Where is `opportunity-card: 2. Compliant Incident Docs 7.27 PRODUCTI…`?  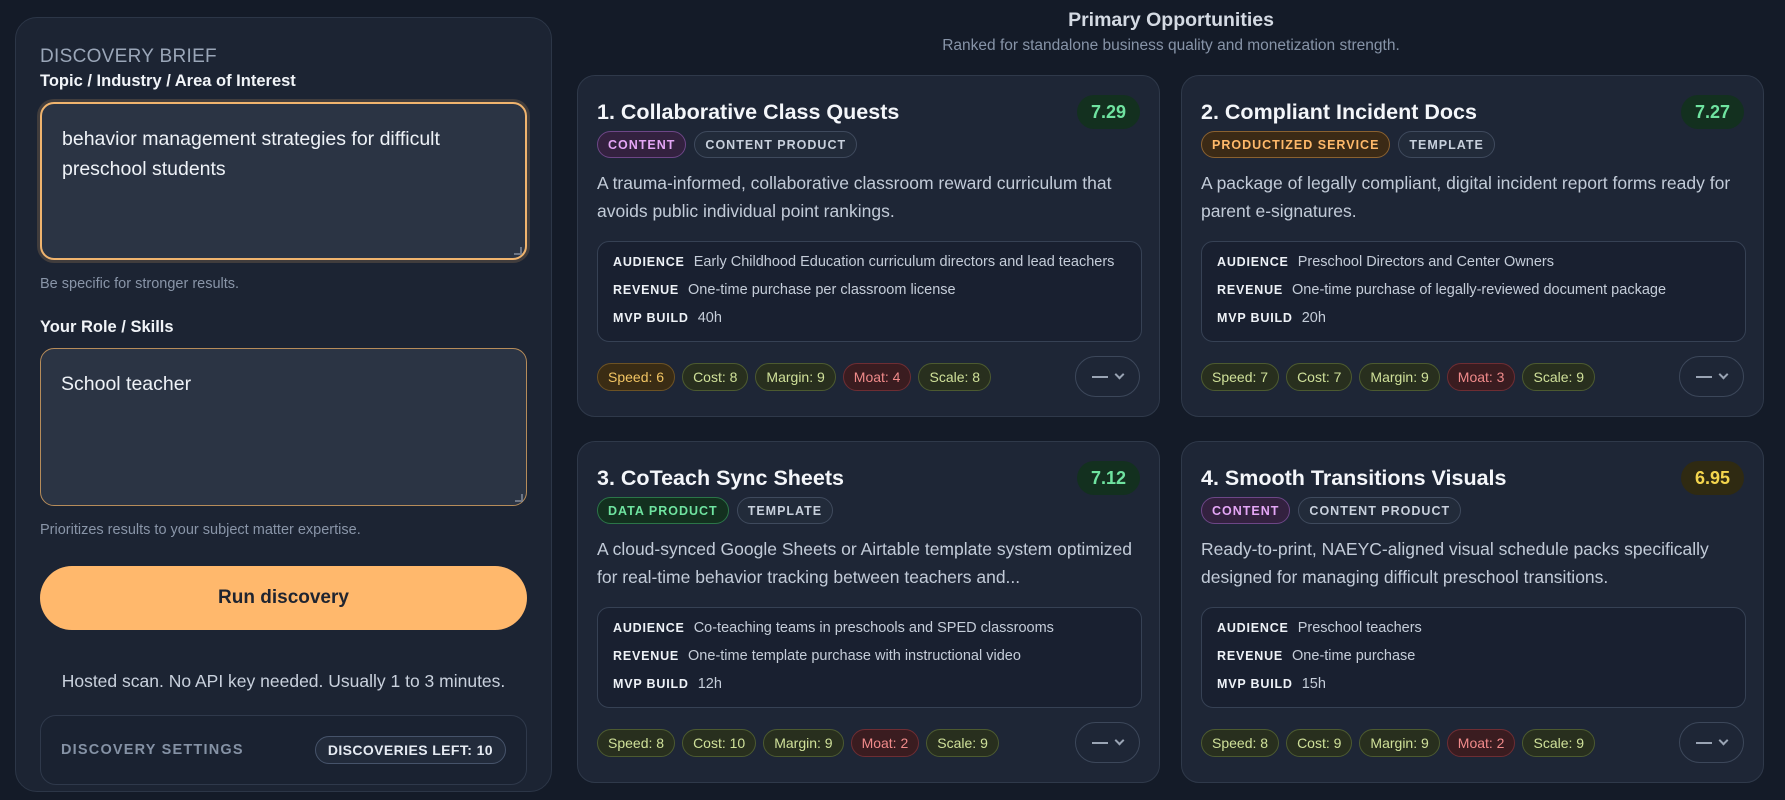
opportunity-card: 2. Compliant Incident Docs 7.27 PRODUCTI… is located at coordinates (1472, 246).